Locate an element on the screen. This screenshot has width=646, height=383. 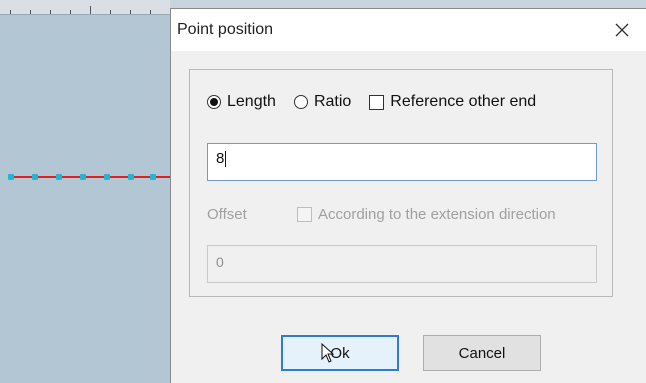
ruler is located at coordinates (85, 7).